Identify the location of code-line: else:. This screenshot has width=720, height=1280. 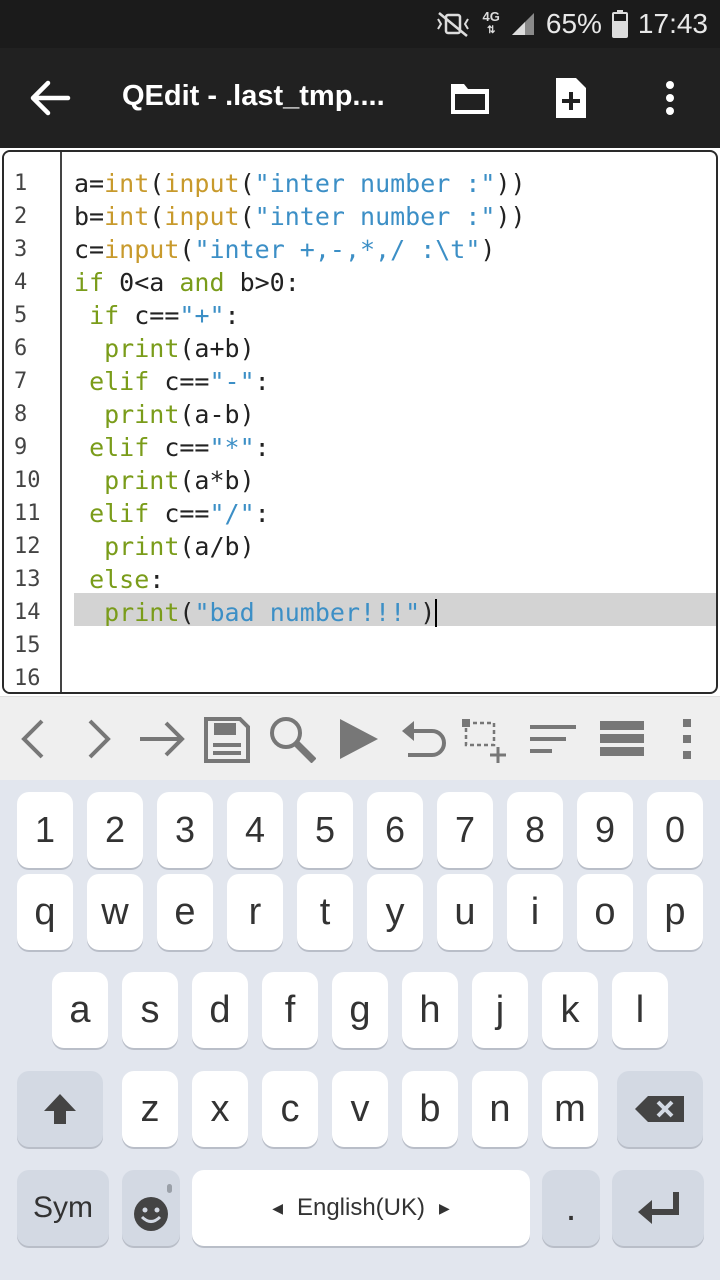
(119, 579).